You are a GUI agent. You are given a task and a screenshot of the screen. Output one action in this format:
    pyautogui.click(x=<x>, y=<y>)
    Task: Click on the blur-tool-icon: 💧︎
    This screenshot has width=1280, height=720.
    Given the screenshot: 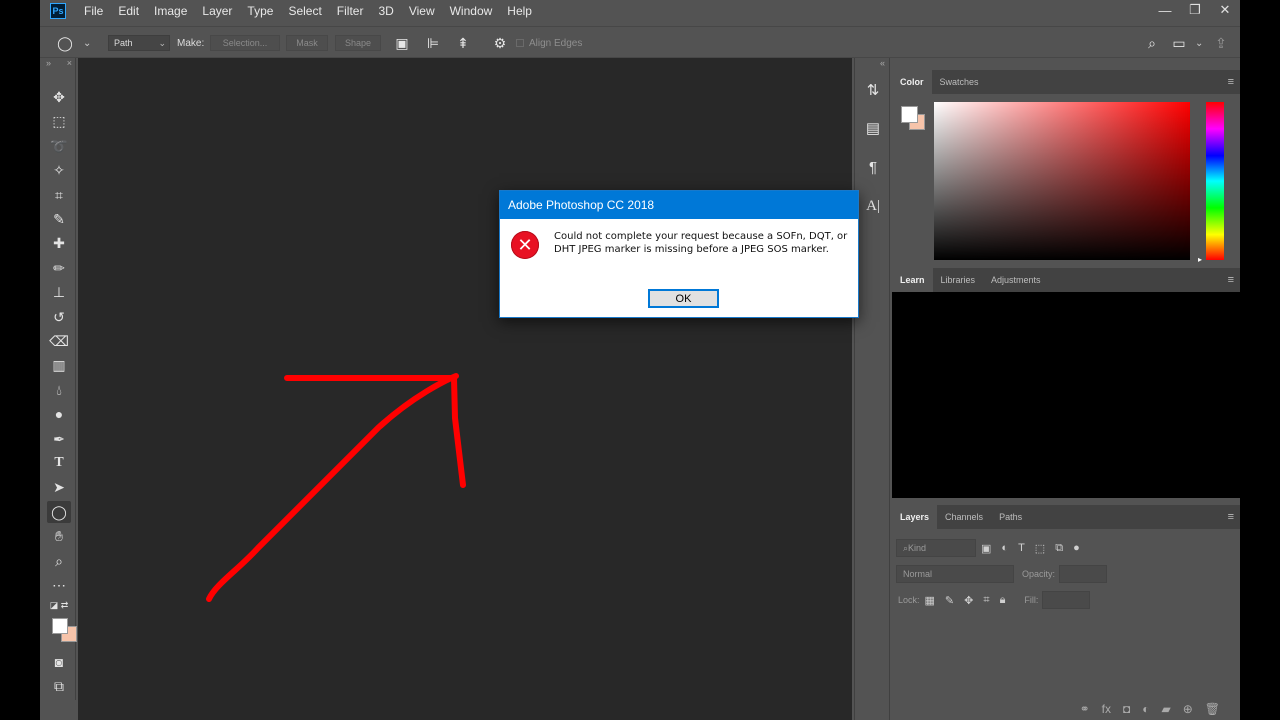 What is the action you would take?
    pyautogui.click(x=59, y=390)
    